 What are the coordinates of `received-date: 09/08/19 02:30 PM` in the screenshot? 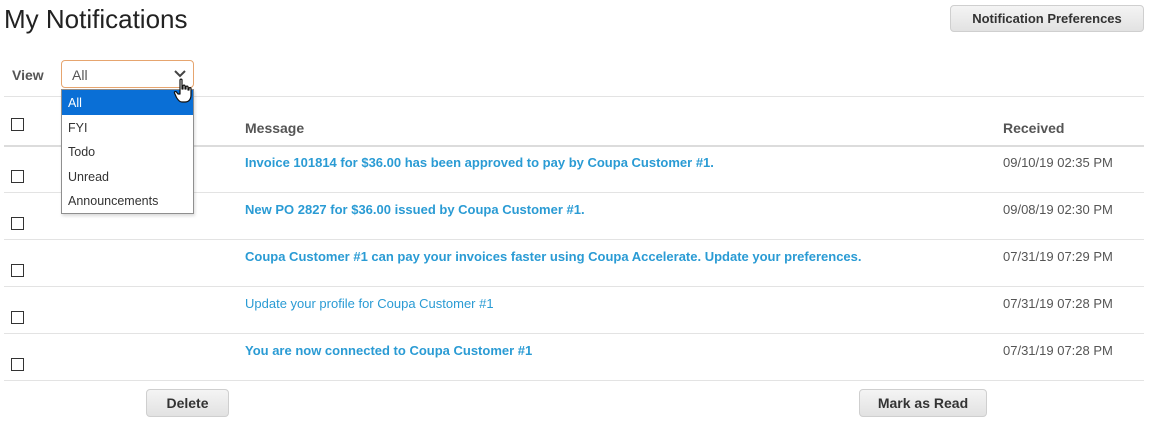 It's located at (1058, 209).